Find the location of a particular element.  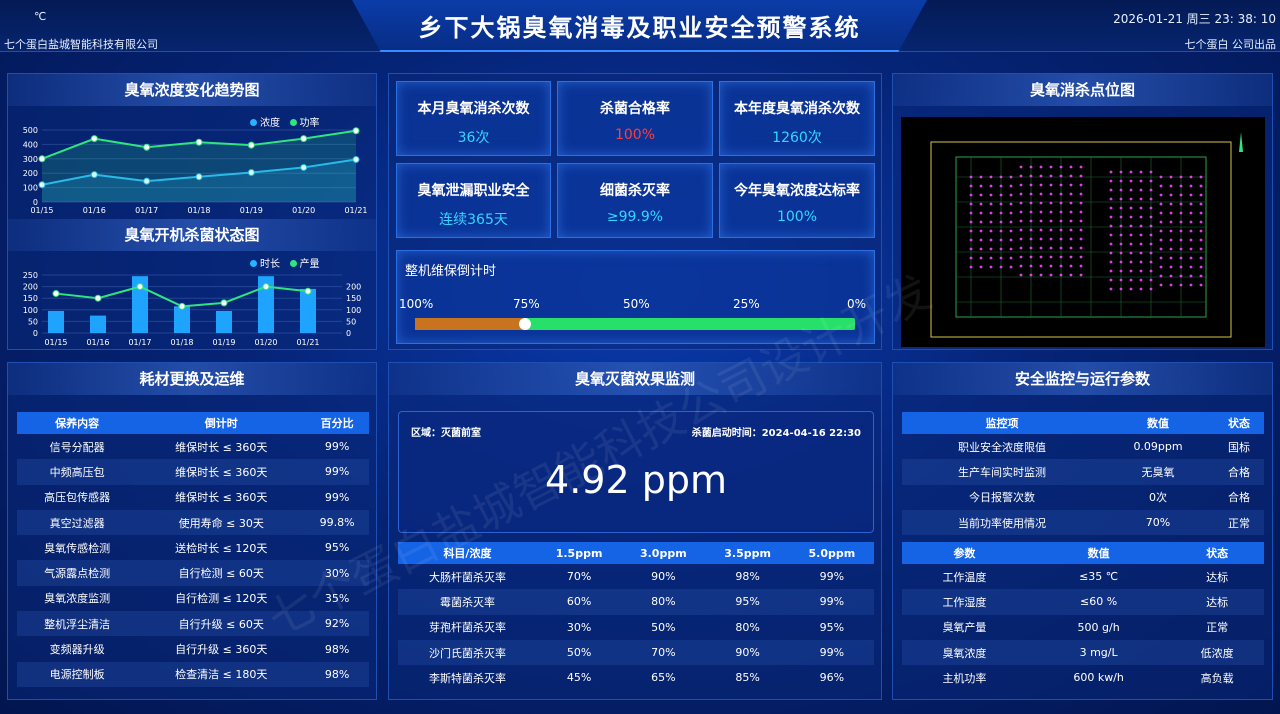

x-tick-label: 01/20 is located at coordinates (303, 210).